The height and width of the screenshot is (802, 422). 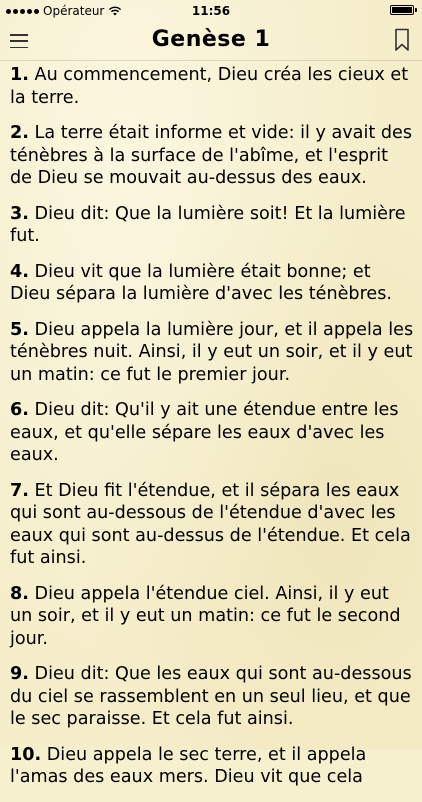 I want to click on status-bar: Opérateur 11:56, so click(x=211, y=11).